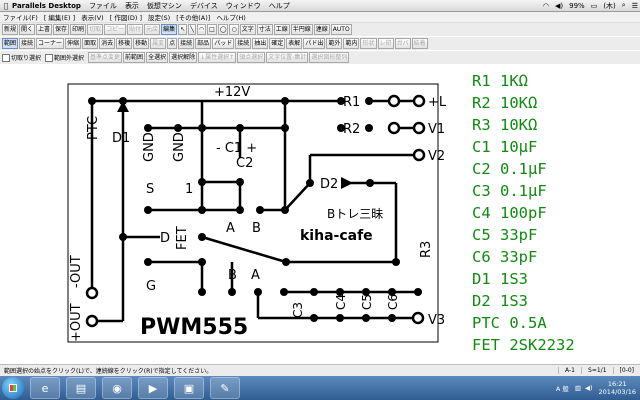 The height and width of the screenshot is (400, 640). Describe the element at coordinates (183, 57) in the screenshot. I see `deselect-button: 選択解除` at that location.